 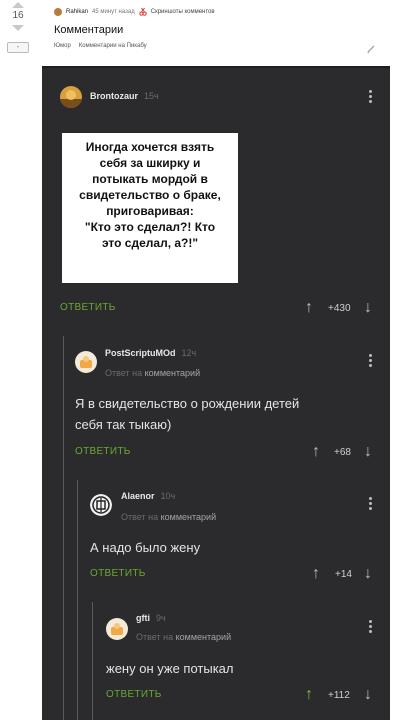 I want to click on meme-line: приговаривая:, so click(x=150, y=211).